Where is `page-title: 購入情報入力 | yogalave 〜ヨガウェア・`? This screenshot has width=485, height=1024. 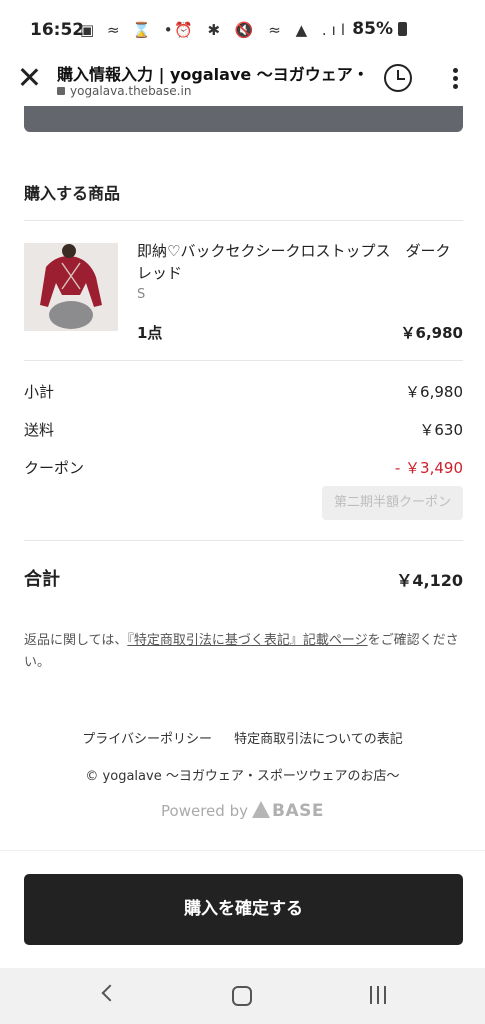 page-title: 購入情報入力 | yogalave 〜ヨガウェア・ is located at coordinates (213, 74).